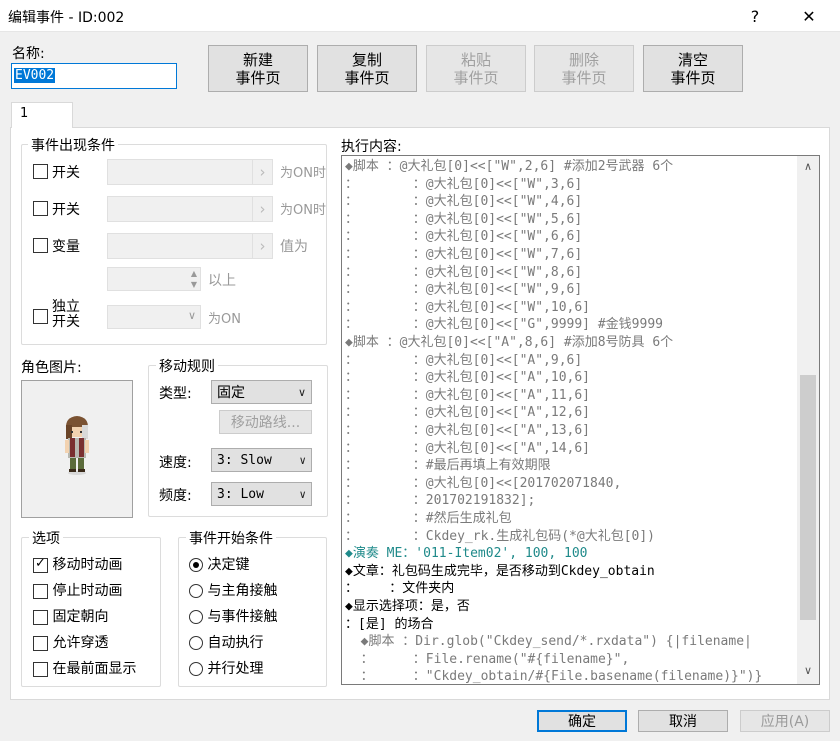 The image size is (840, 741). What do you see at coordinates (261, 494) in the screenshot?
I see `freq-select: 3: Low ∨` at bounding box center [261, 494].